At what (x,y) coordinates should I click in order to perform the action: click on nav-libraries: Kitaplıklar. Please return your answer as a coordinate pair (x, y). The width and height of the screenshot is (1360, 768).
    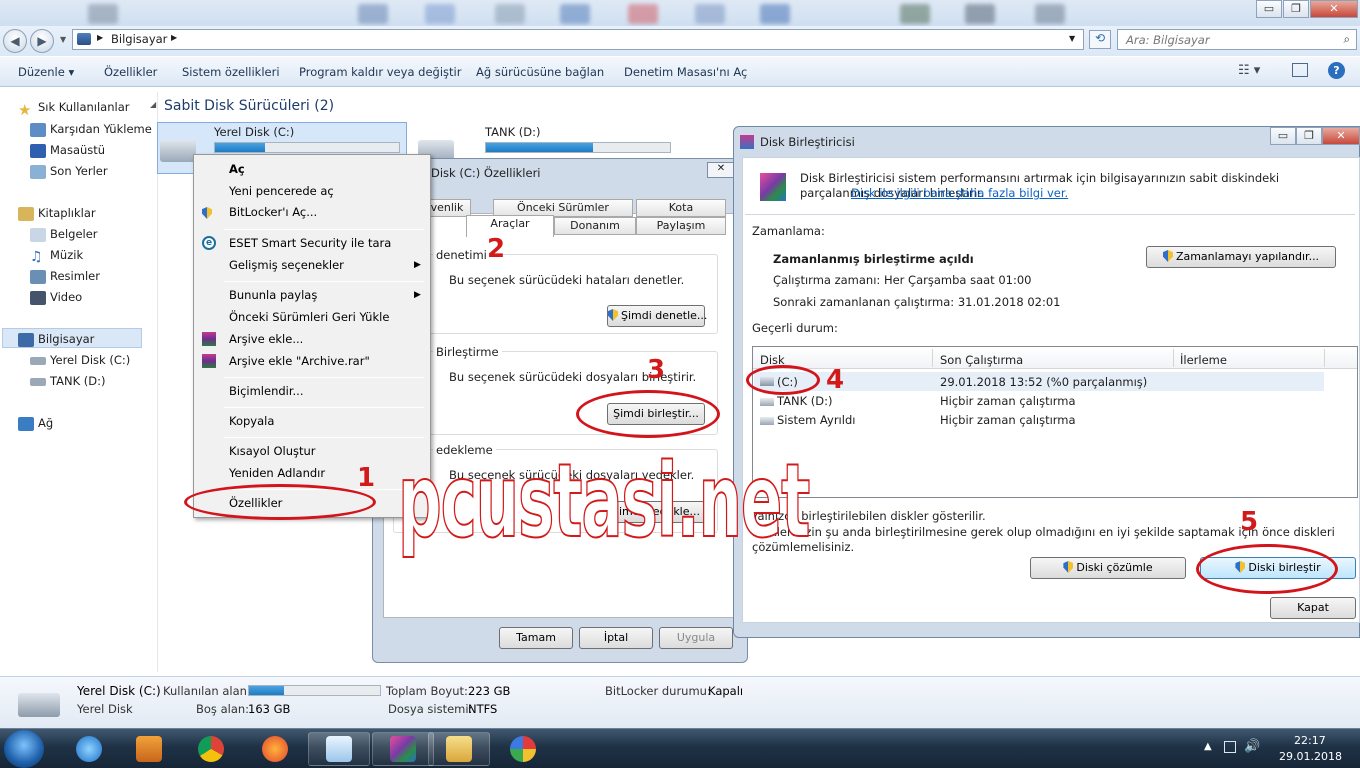
    Looking at the image, I should click on (57, 213).